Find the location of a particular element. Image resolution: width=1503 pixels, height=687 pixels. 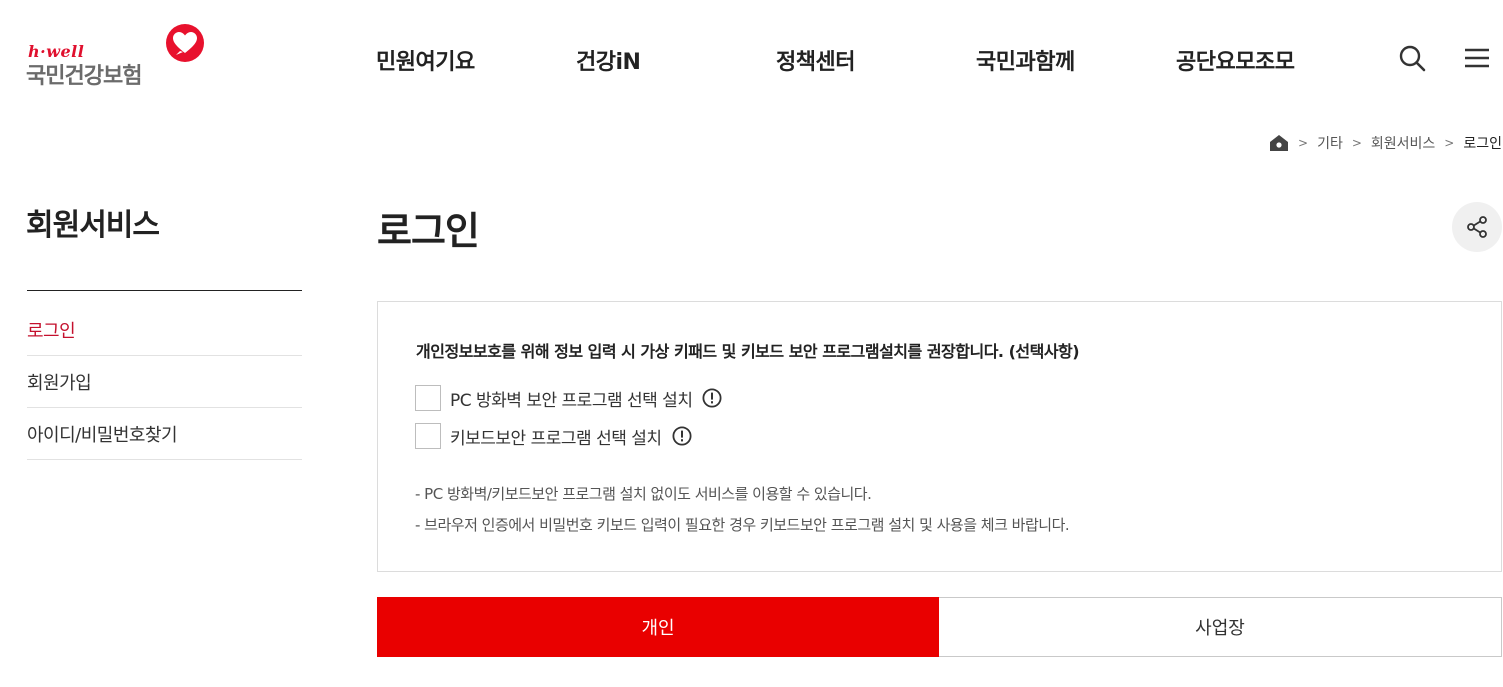

share-button is located at coordinates (1477, 227).